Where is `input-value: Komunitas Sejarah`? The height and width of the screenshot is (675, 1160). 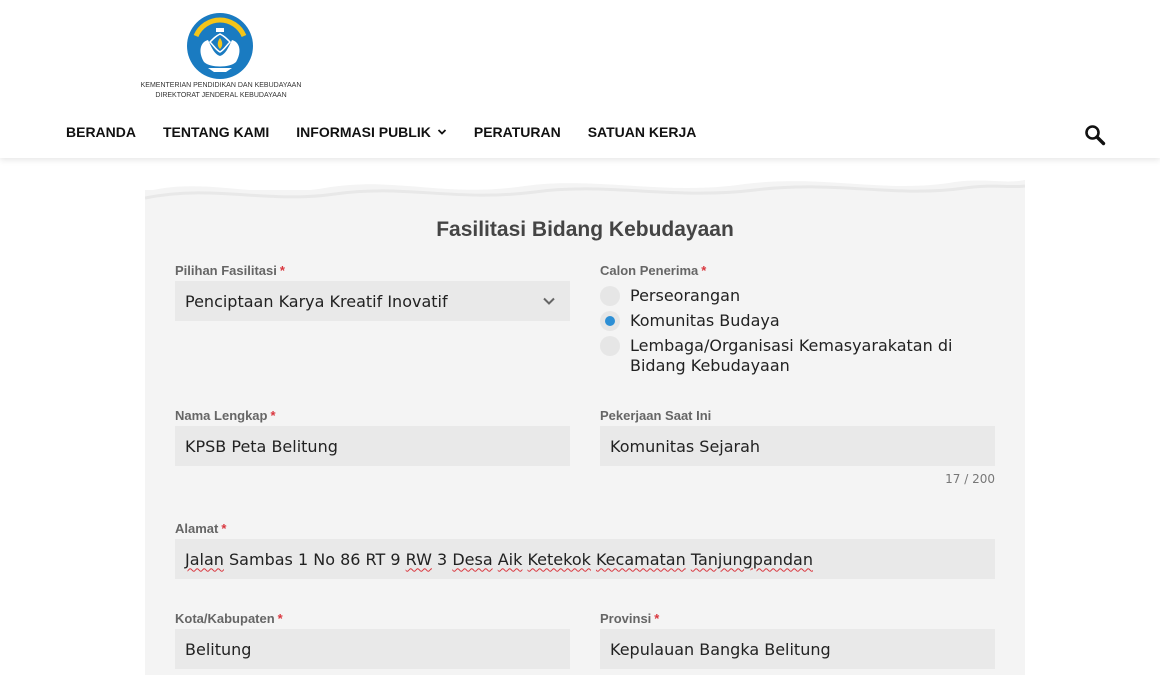 input-value: Komunitas Sejarah is located at coordinates (685, 446).